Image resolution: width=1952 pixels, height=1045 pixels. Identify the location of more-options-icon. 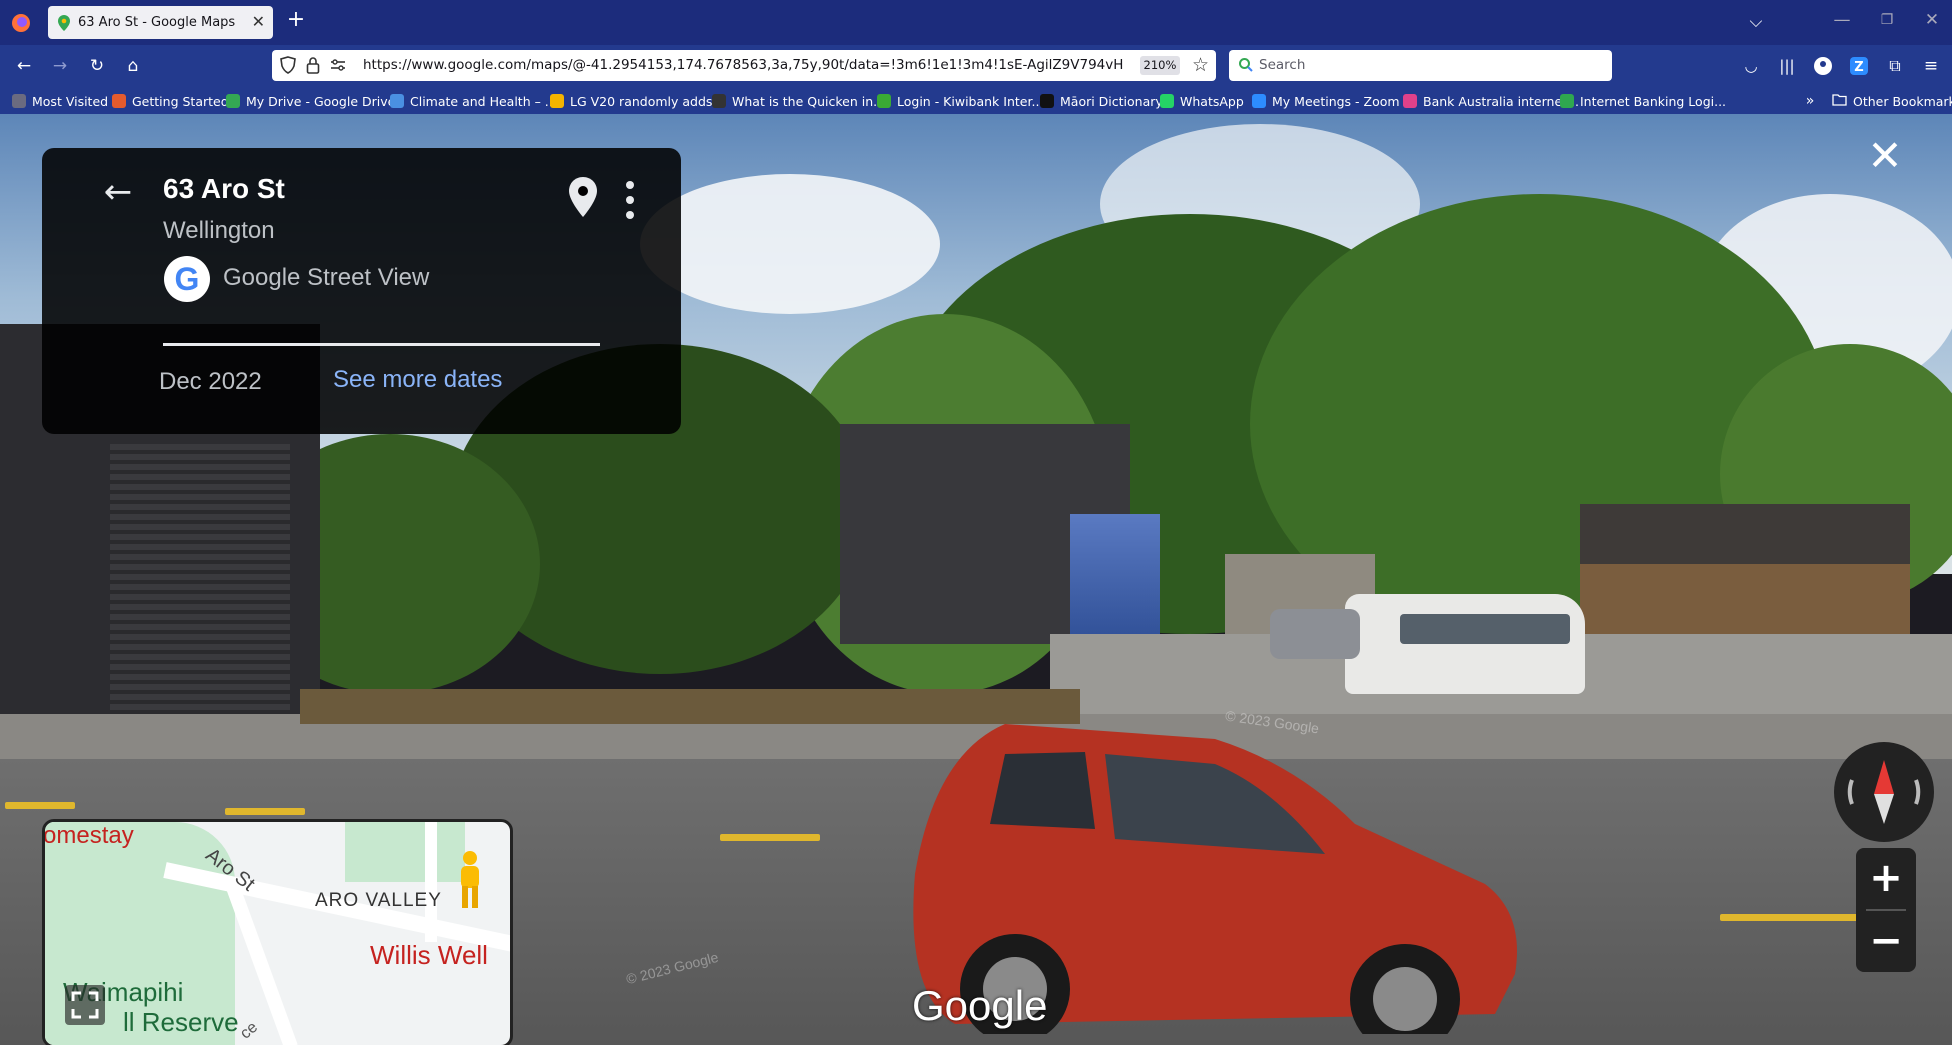
(630, 200).